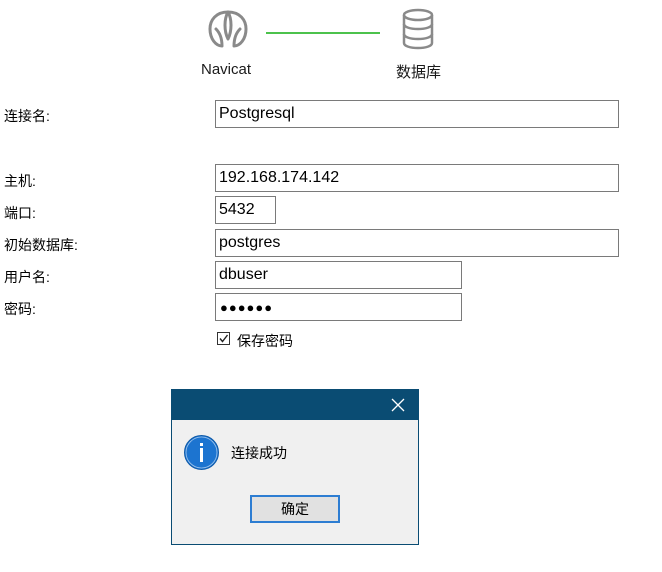 This screenshot has width=662, height=572. What do you see at coordinates (20, 213) in the screenshot?
I see `port-label: 端口:` at bounding box center [20, 213].